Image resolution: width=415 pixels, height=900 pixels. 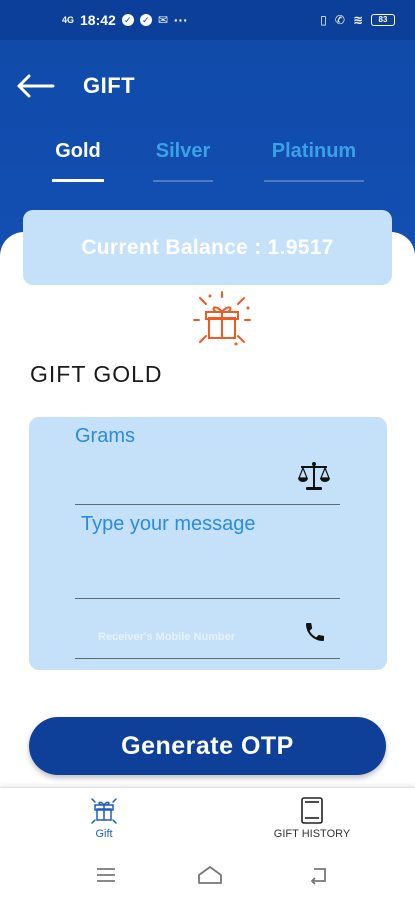 What do you see at coordinates (318, 875) in the screenshot?
I see `back-nav-icon` at bounding box center [318, 875].